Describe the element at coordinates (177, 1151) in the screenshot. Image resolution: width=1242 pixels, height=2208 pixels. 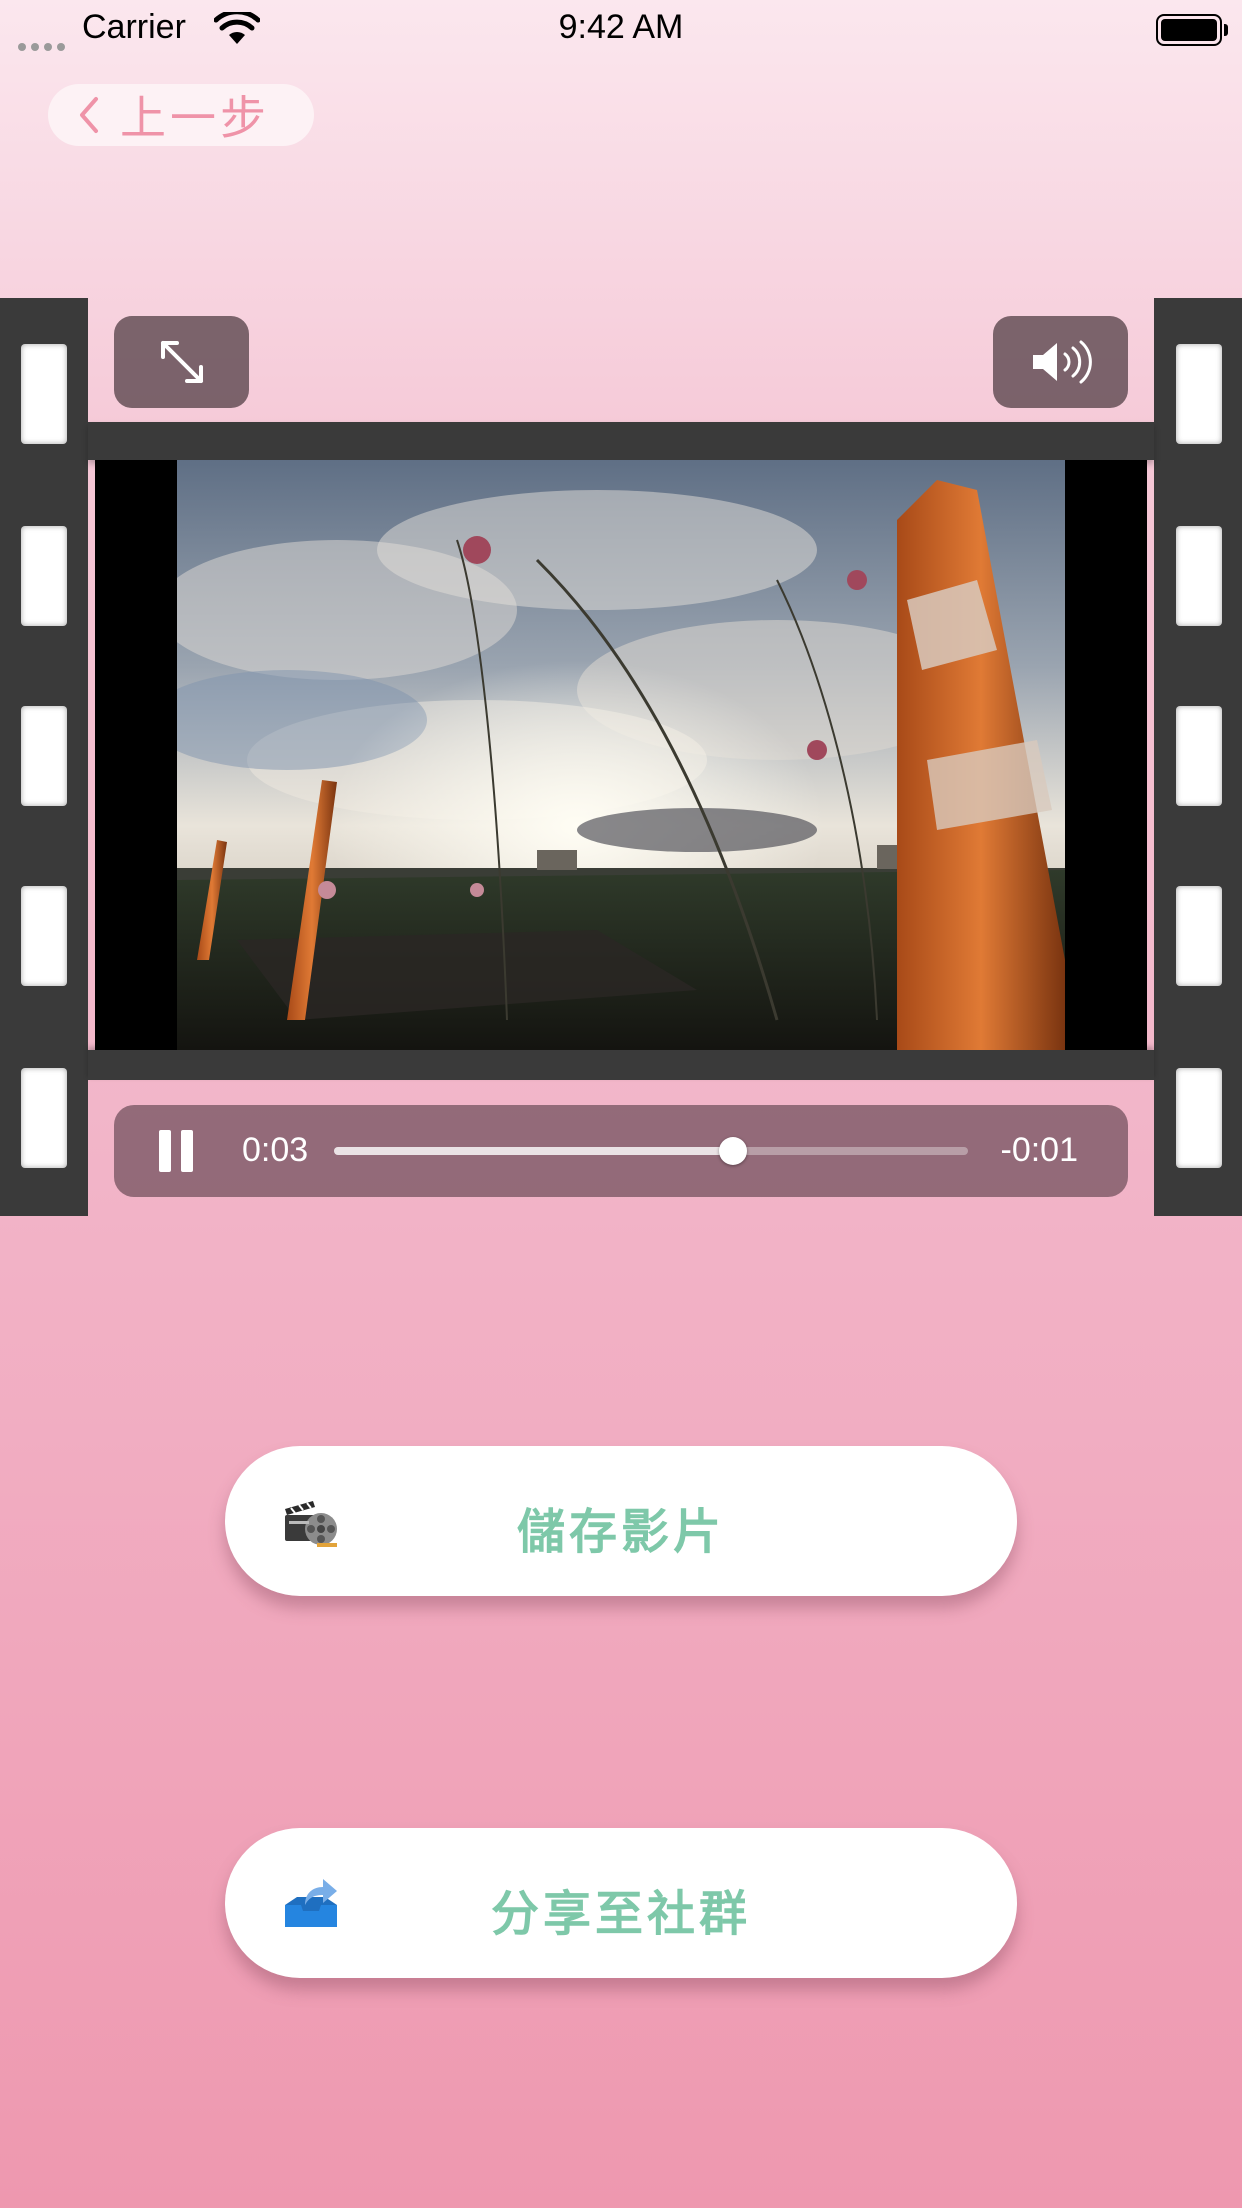
I see `pause-button` at that location.